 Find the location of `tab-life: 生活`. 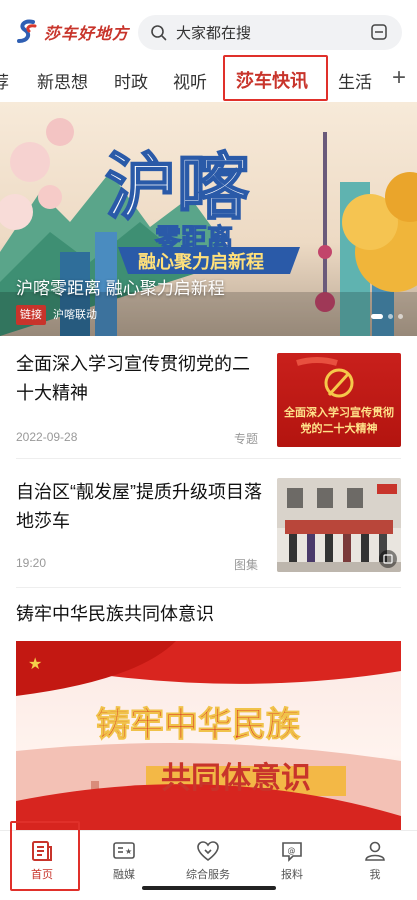

tab-life: 生活 is located at coordinates (355, 80).